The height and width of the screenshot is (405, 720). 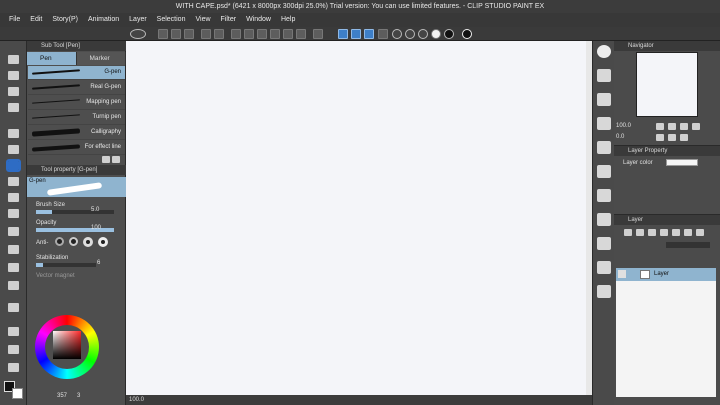 I want to click on menu-animation: Animation, so click(x=103, y=20).